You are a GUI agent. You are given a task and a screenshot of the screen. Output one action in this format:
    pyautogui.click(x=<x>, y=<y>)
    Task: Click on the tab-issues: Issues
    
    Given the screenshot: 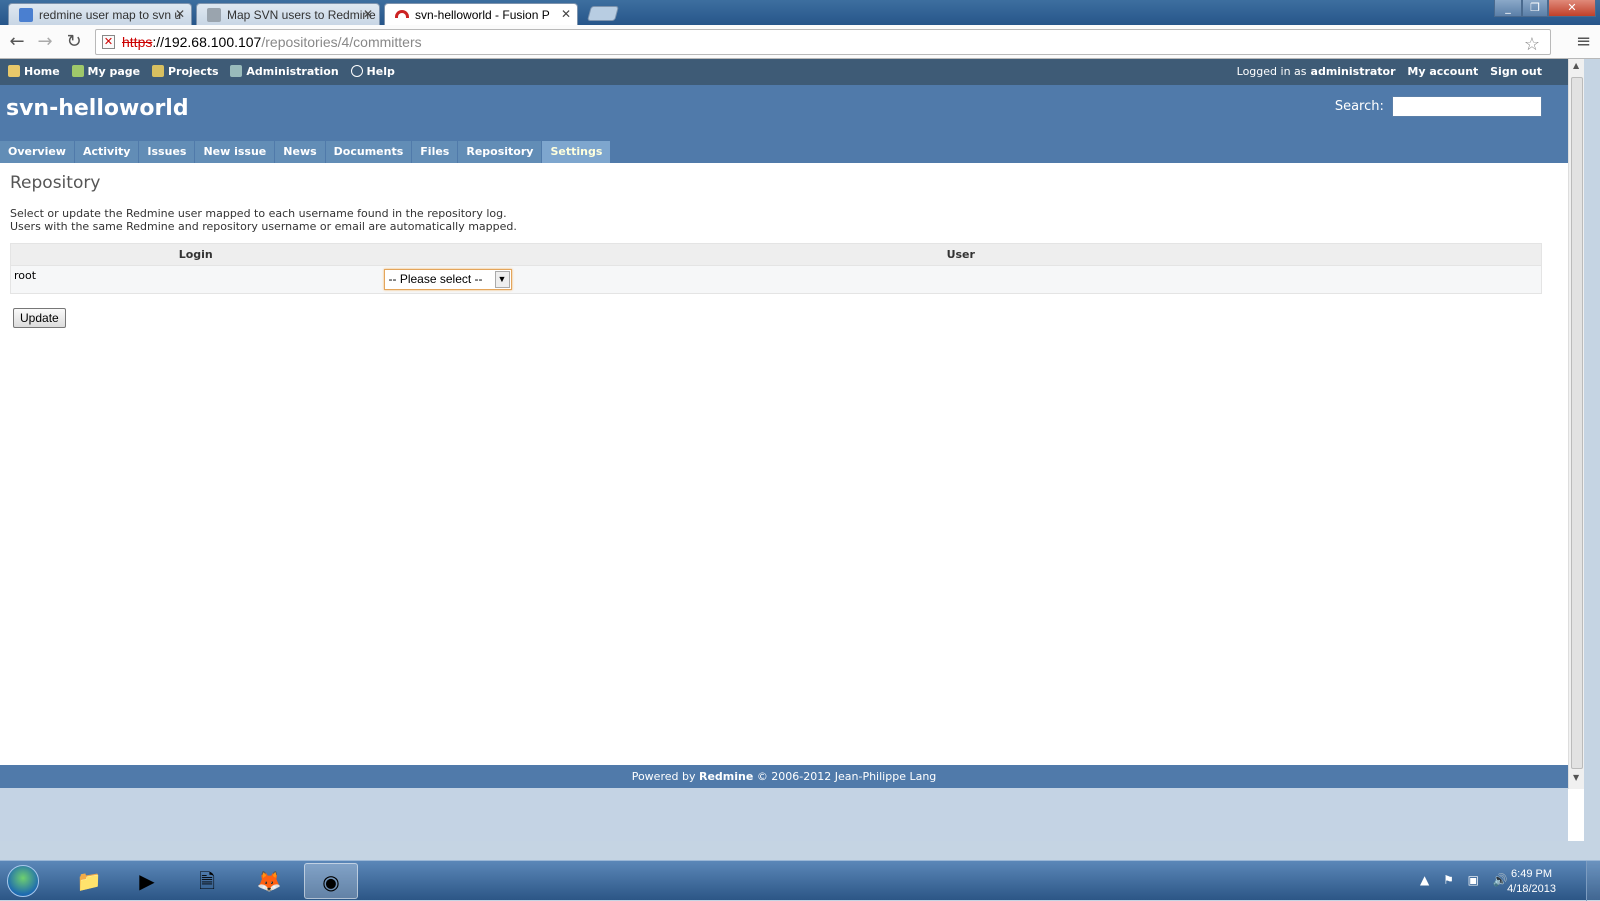 What is the action you would take?
    pyautogui.click(x=167, y=152)
    